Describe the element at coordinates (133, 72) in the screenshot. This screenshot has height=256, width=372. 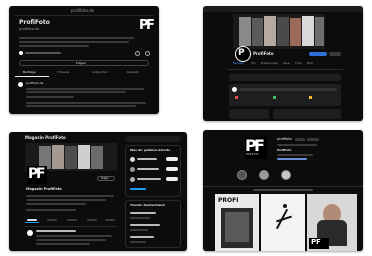
I see `tab-reposts: Reposts` at that location.